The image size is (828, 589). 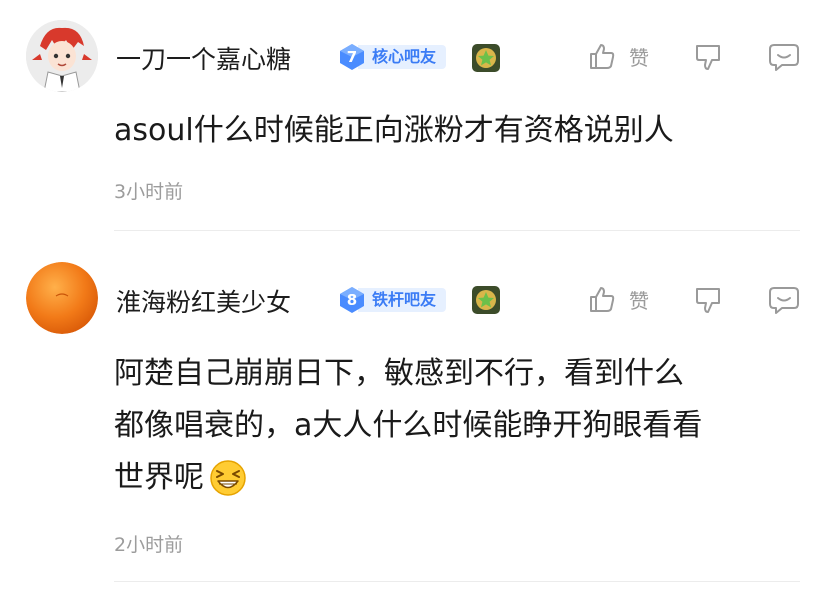 I want to click on comment-time: 2小时前, so click(x=149, y=545).